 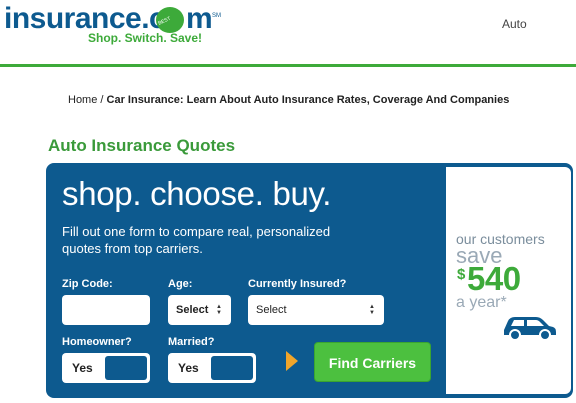 I want to click on married-toggle: Yes, so click(x=212, y=368).